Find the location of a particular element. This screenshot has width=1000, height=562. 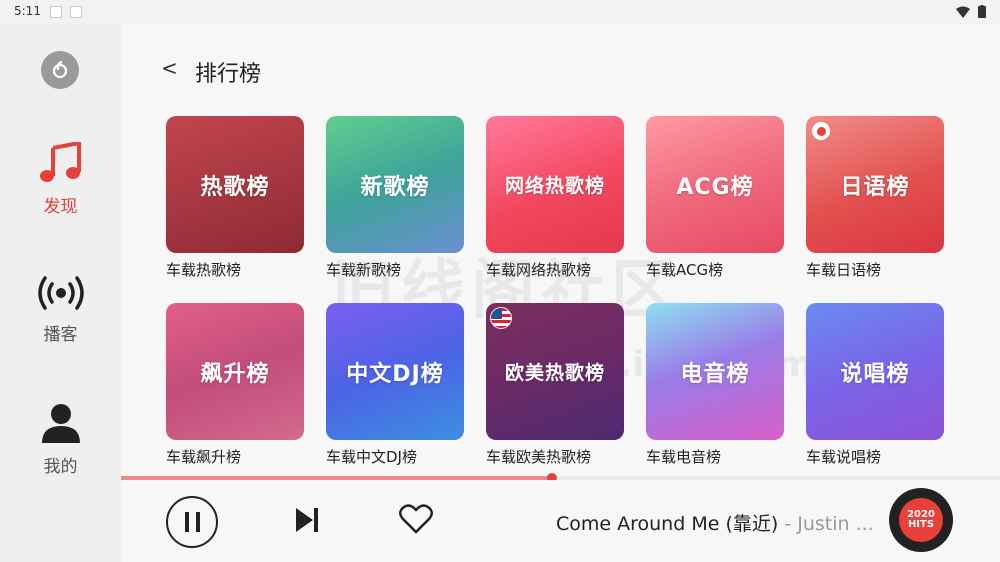

status-time: 5:11 is located at coordinates (27, 11).